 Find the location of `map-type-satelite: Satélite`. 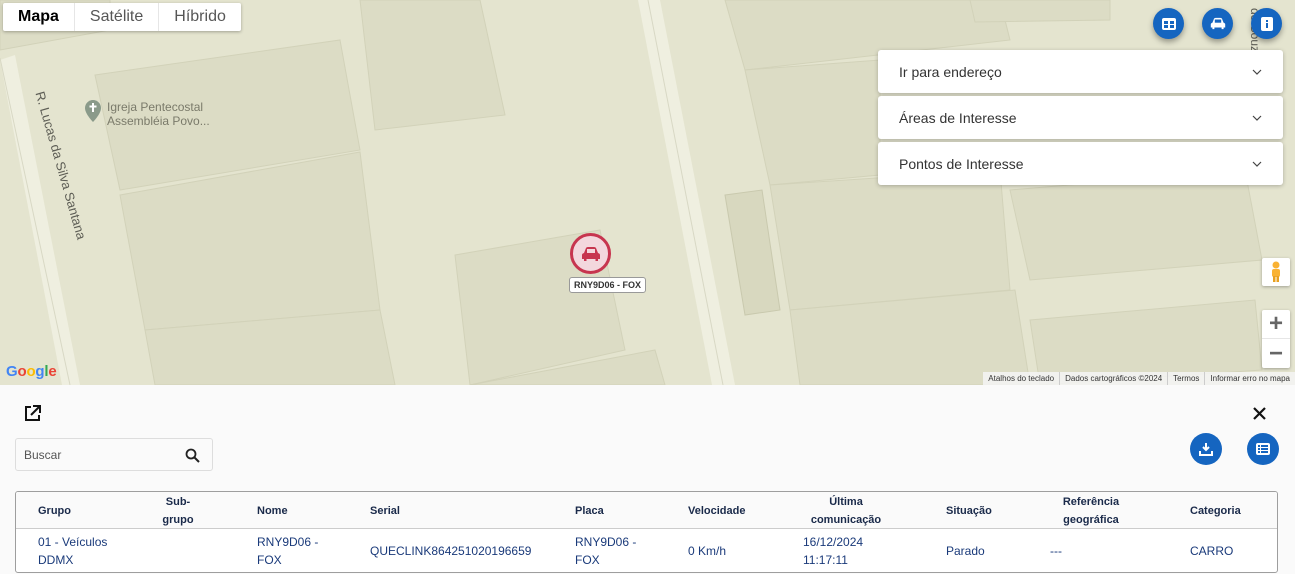

map-type-satelite: Satélite is located at coordinates (117, 17).